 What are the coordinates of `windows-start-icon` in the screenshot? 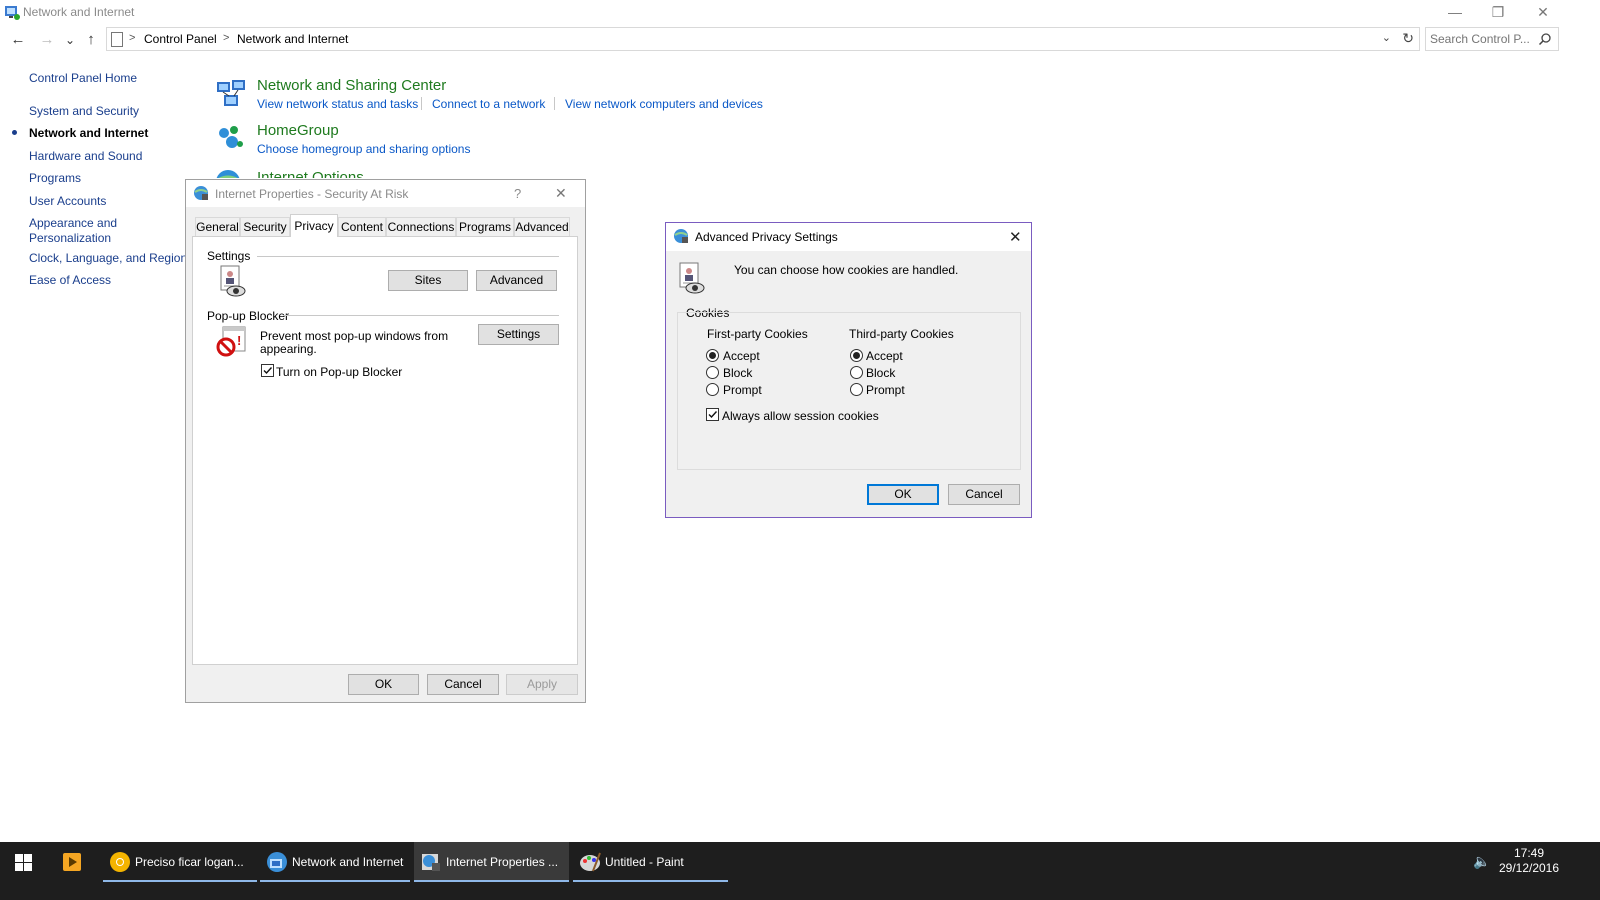 It's located at (23, 862).